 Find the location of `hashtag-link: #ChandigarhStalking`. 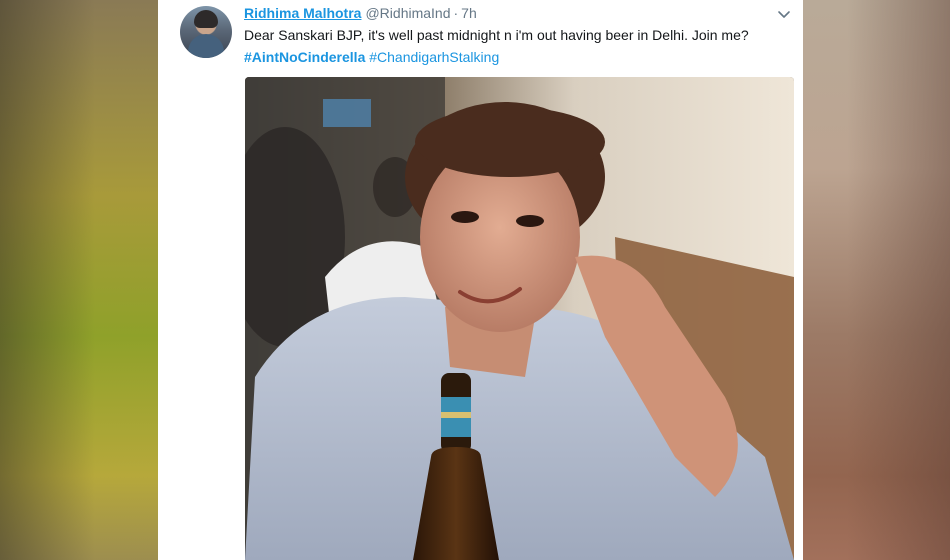

hashtag-link: #ChandigarhStalking is located at coordinates (434, 57).